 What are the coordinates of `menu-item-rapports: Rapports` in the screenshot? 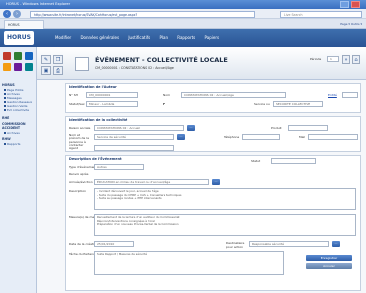 It's located at (186, 37).